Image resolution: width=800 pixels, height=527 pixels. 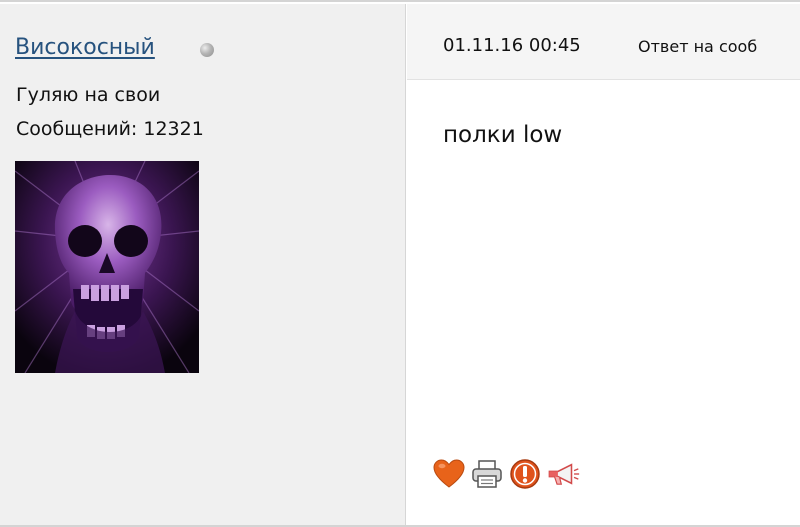 I want to click on print-button, so click(x=487, y=474).